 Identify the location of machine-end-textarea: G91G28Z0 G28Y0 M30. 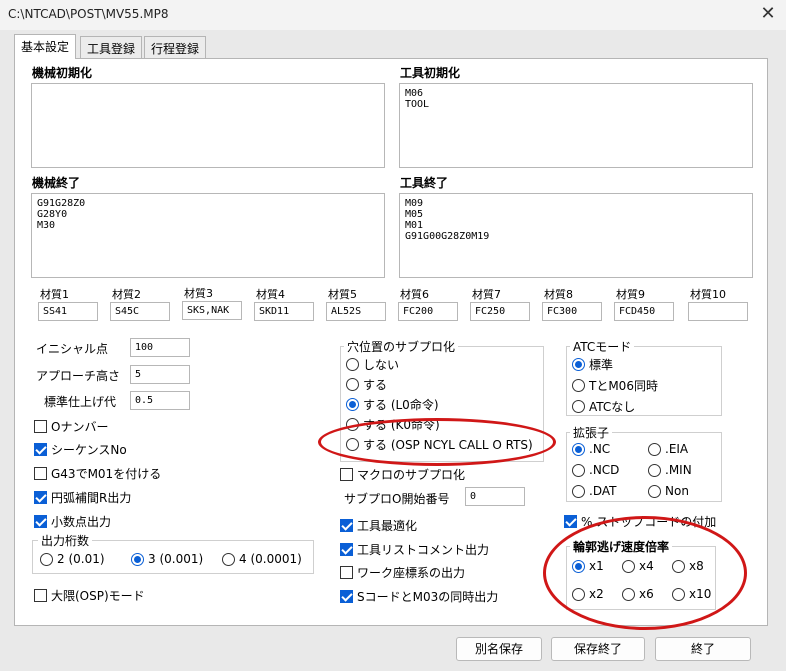
(208, 235).